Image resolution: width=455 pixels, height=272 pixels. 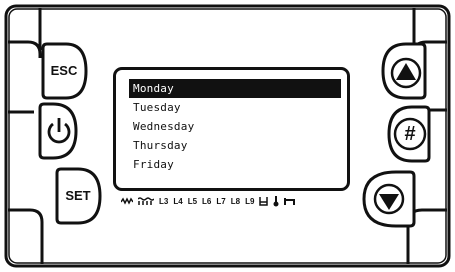 I want to click on tap-icon, so click(x=290, y=201).